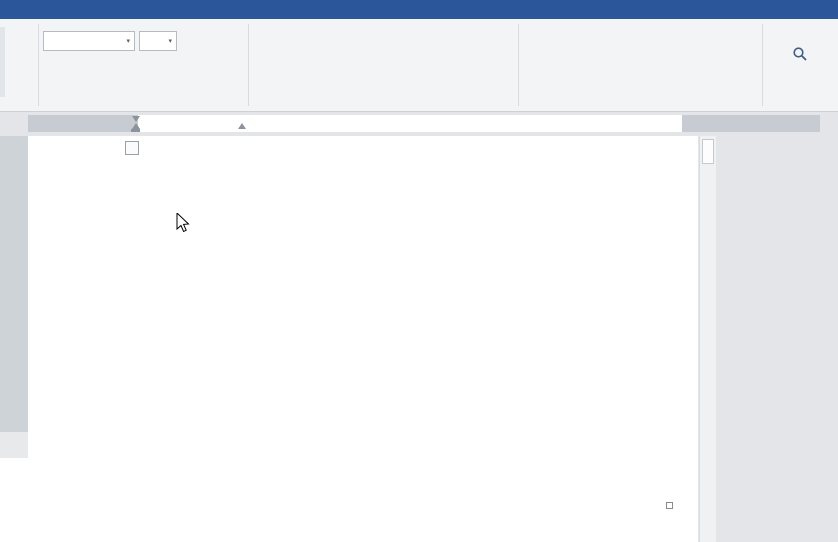  What do you see at coordinates (158, 41) in the screenshot?
I see `font-size-combobox` at bounding box center [158, 41].